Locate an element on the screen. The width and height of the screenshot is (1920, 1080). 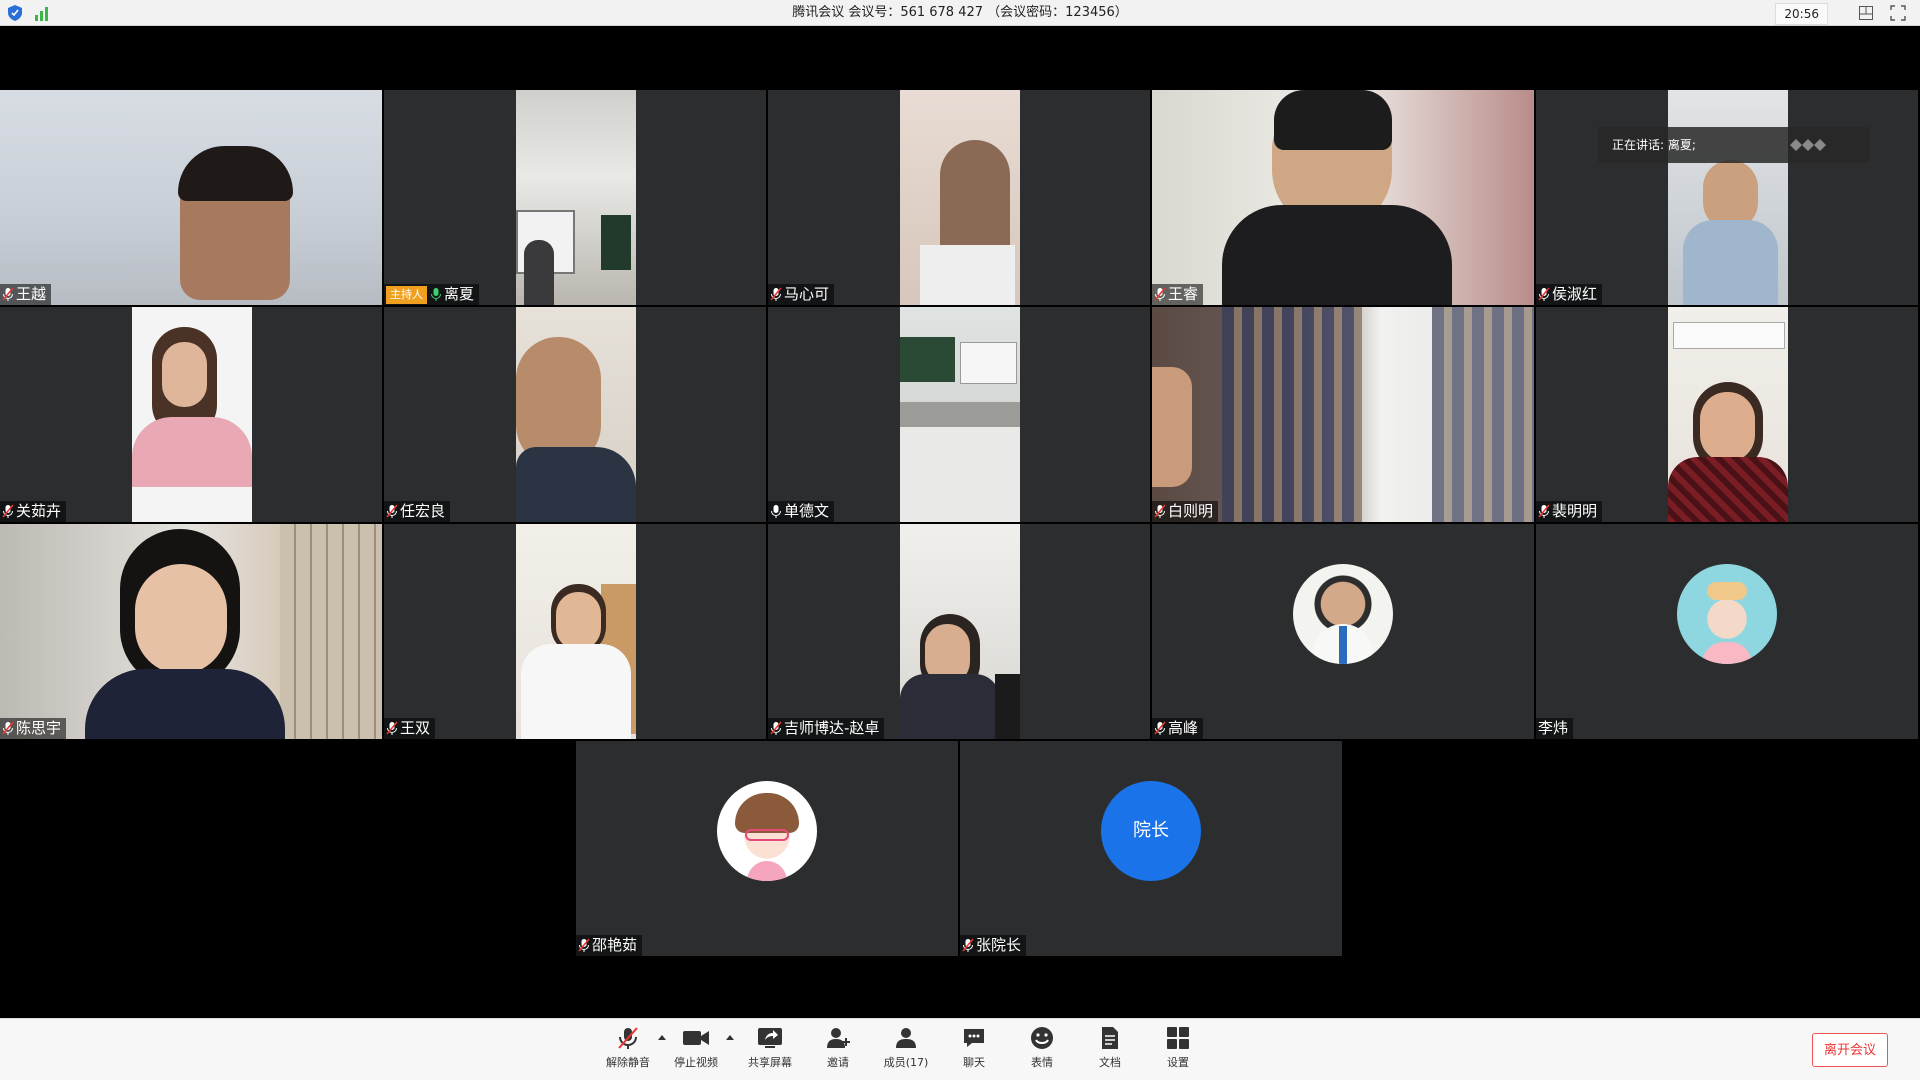
video-tile: 关茹卉 is located at coordinates (191, 414).